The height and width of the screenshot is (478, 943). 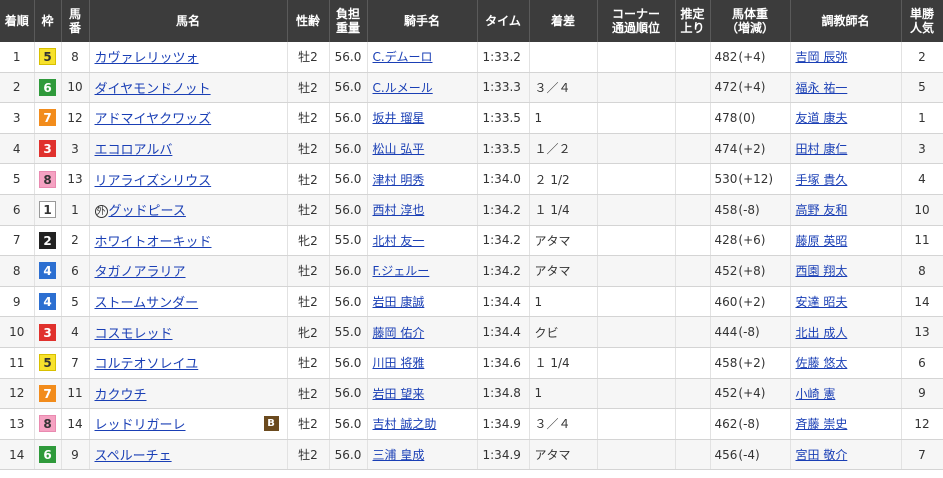 What do you see at coordinates (822, 57) in the screenshot?
I see `trainer-link: 吉岡 辰弥` at bounding box center [822, 57].